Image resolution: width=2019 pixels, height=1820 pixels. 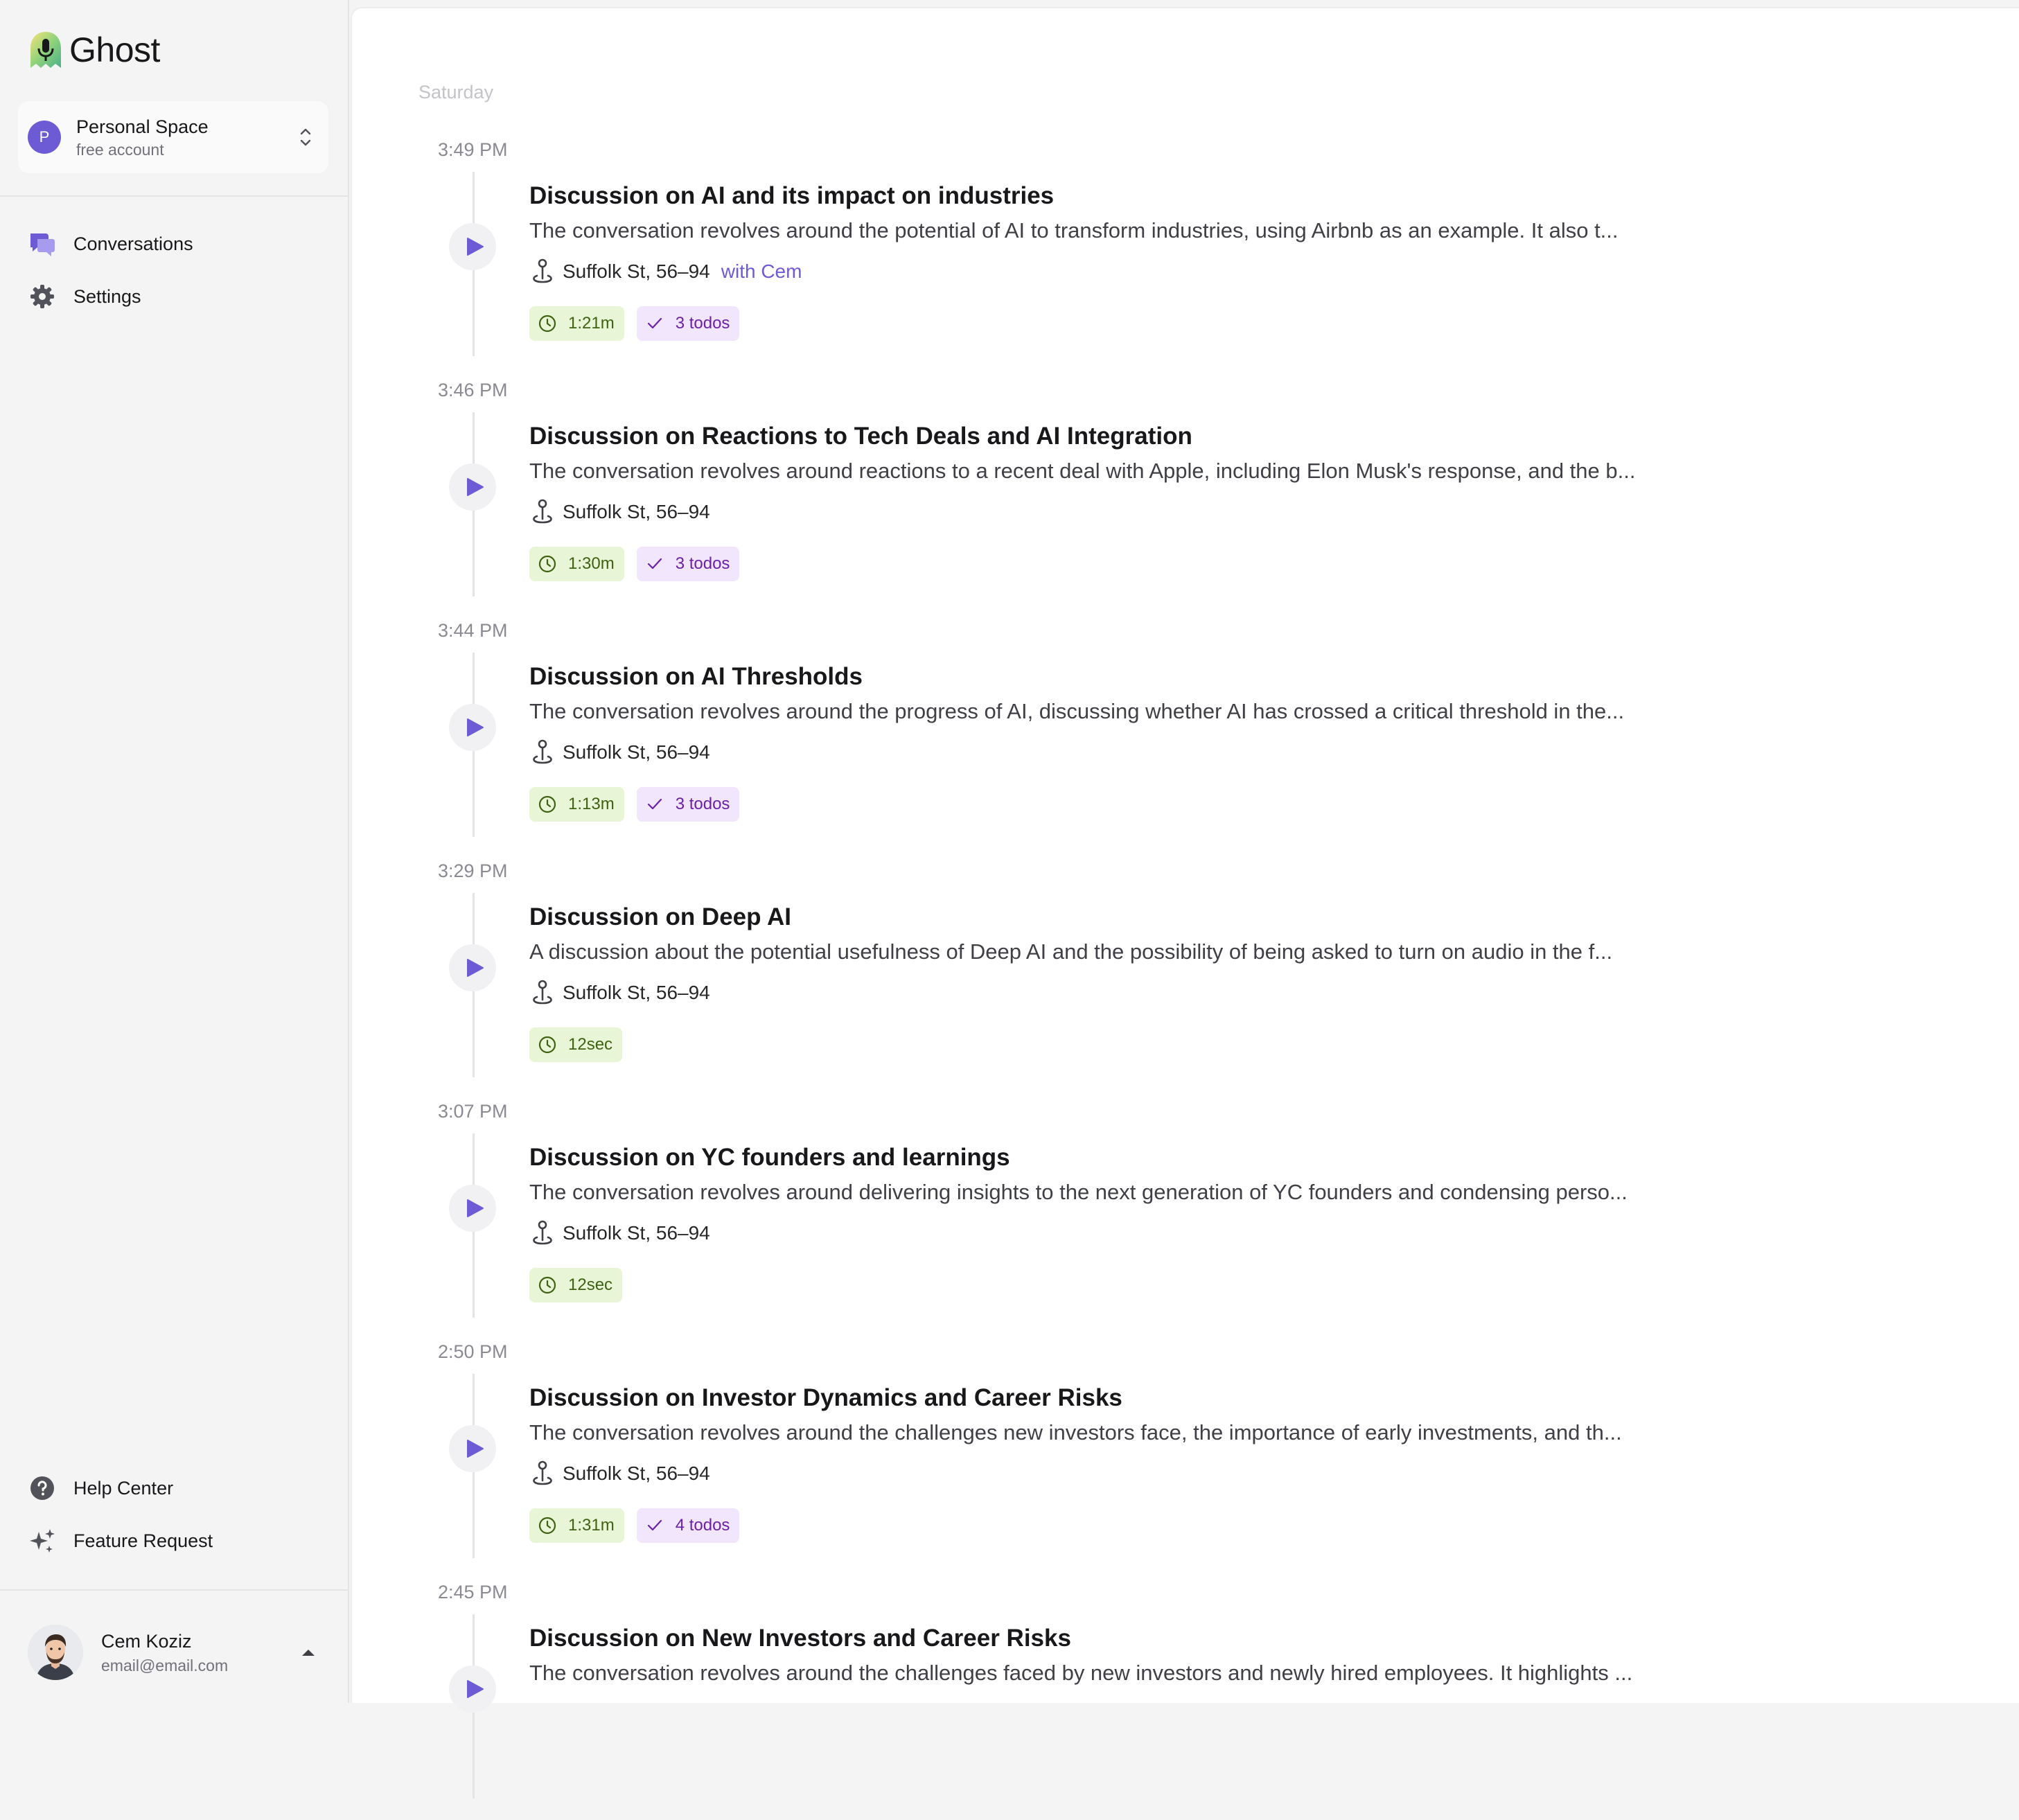 What do you see at coordinates (576, 564) in the screenshot?
I see `duration-badge: 1:30m` at bounding box center [576, 564].